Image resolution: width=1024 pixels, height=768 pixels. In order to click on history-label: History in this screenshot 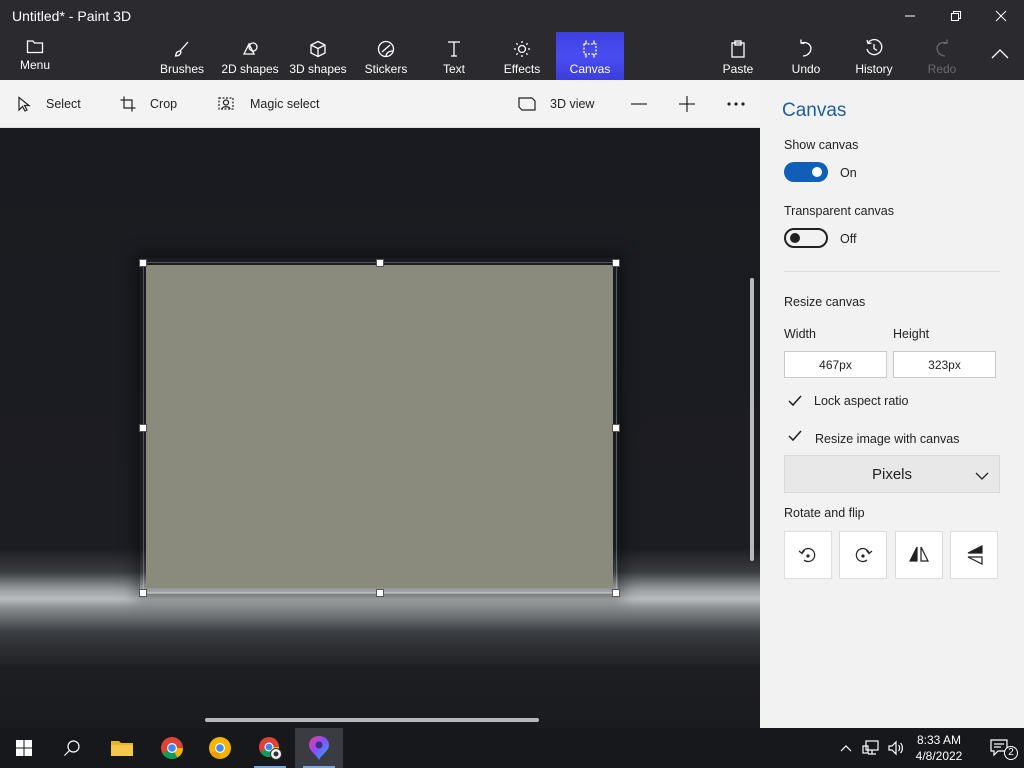, I will do `click(874, 69)`.